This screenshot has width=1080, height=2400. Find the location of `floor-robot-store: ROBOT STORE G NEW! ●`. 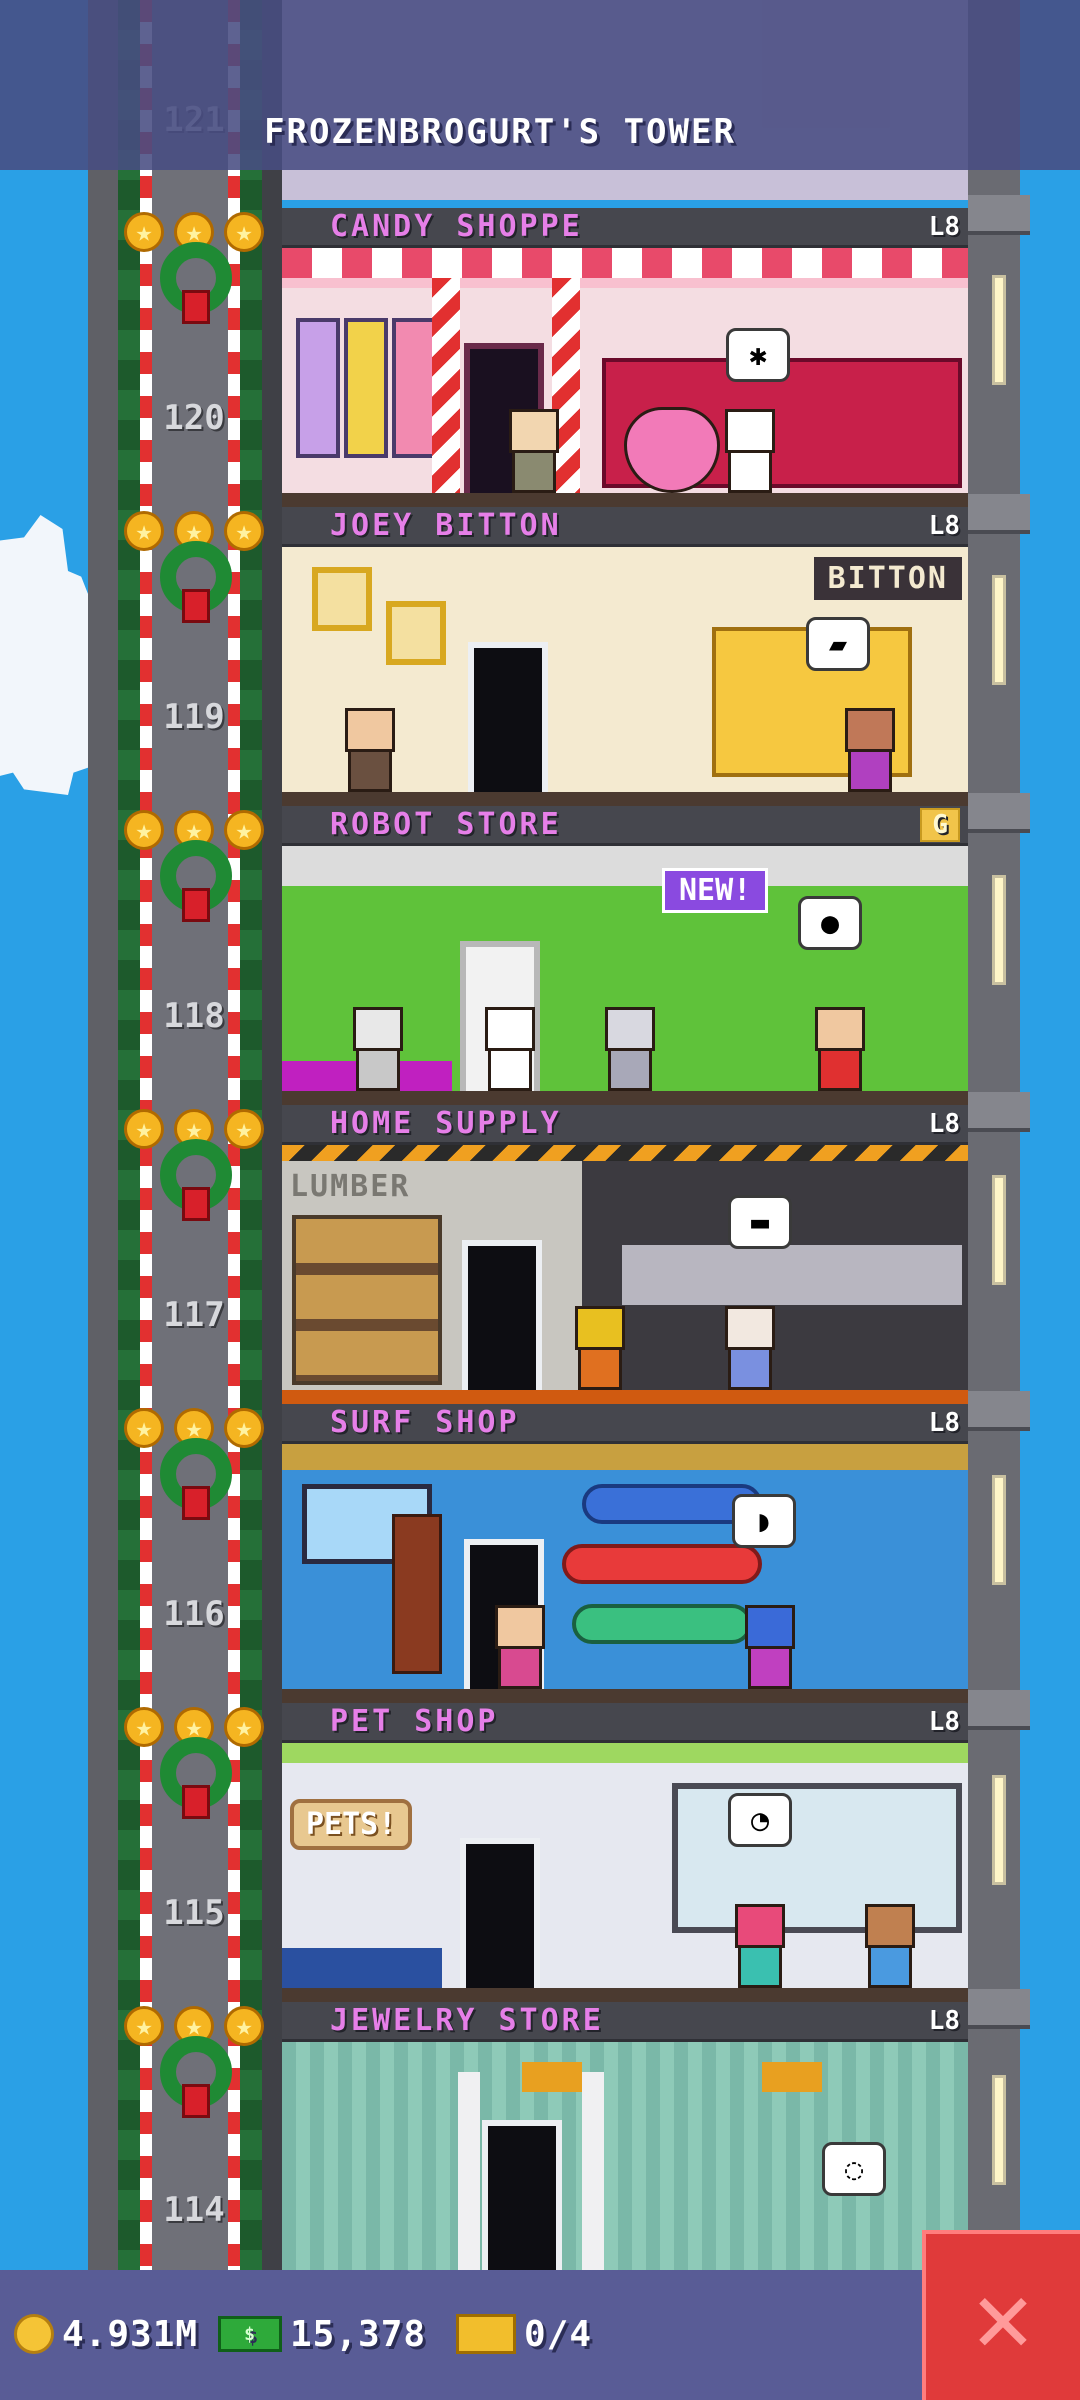

floor-robot-store: ROBOT STORE G NEW! ● is located at coordinates (625, 955).